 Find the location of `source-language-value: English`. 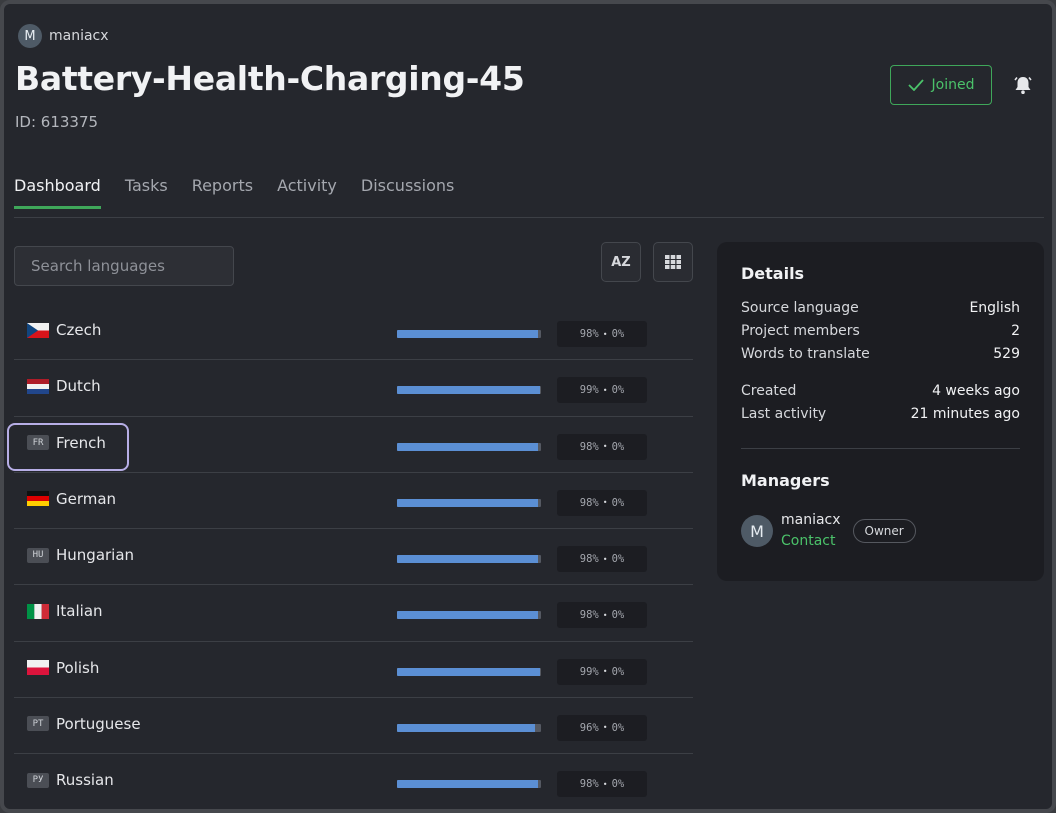

source-language-value: English is located at coordinates (994, 308).